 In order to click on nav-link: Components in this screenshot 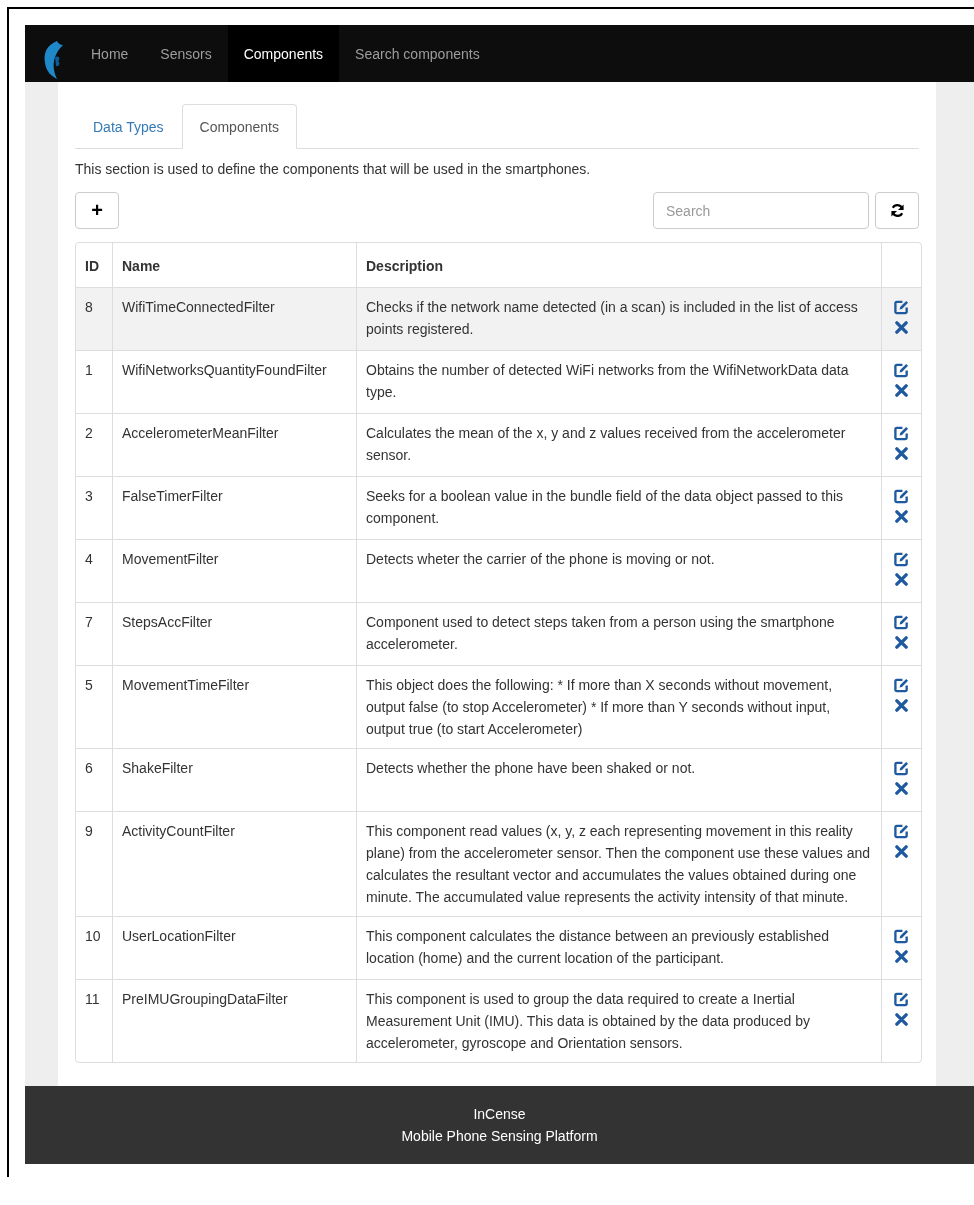, I will do `click(283, 53)`.